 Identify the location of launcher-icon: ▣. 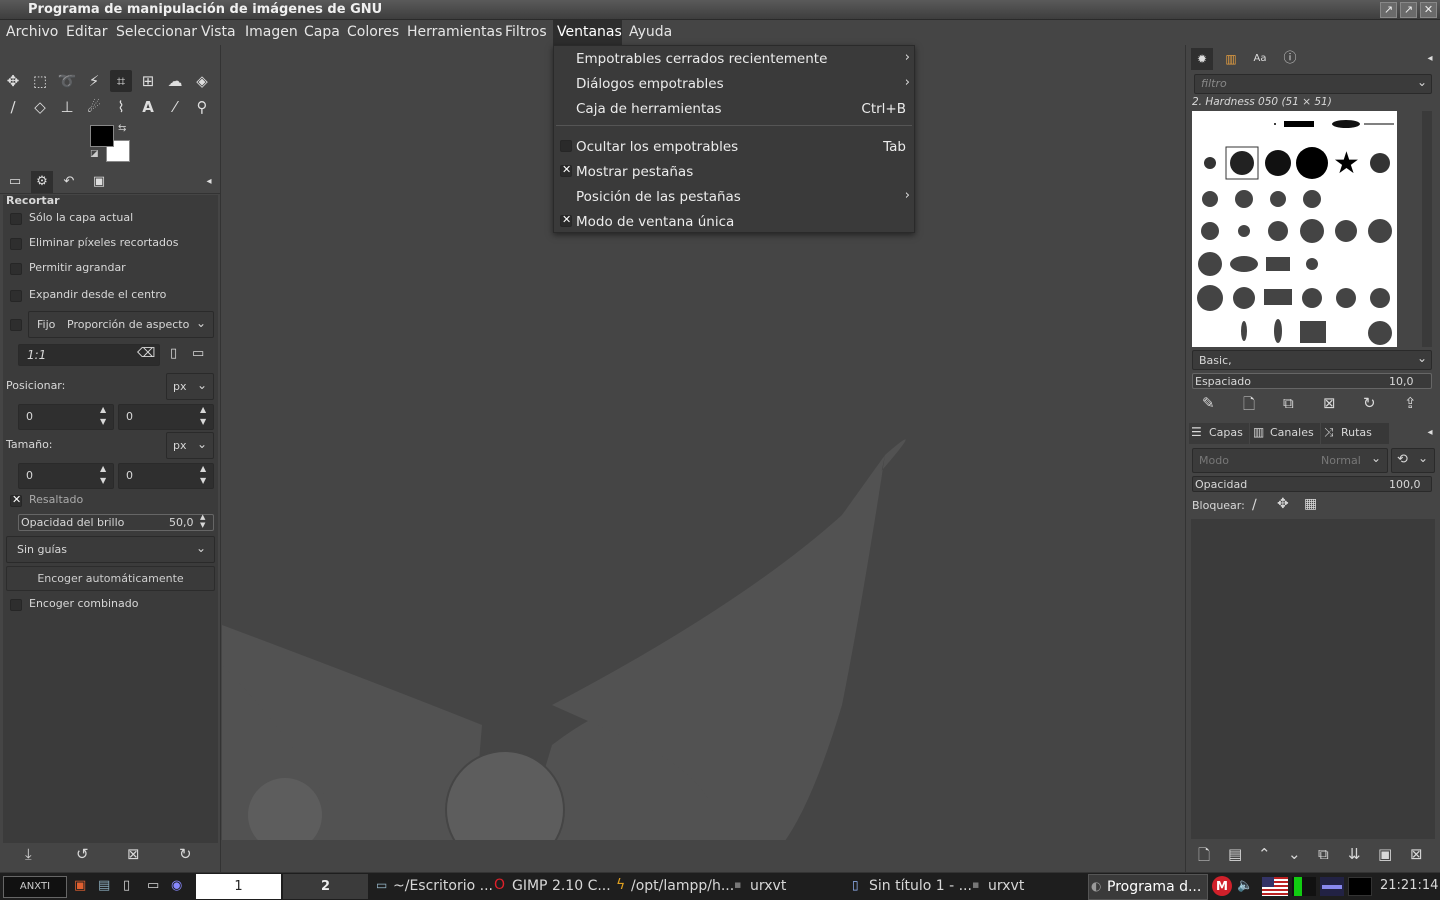
(80, 885).